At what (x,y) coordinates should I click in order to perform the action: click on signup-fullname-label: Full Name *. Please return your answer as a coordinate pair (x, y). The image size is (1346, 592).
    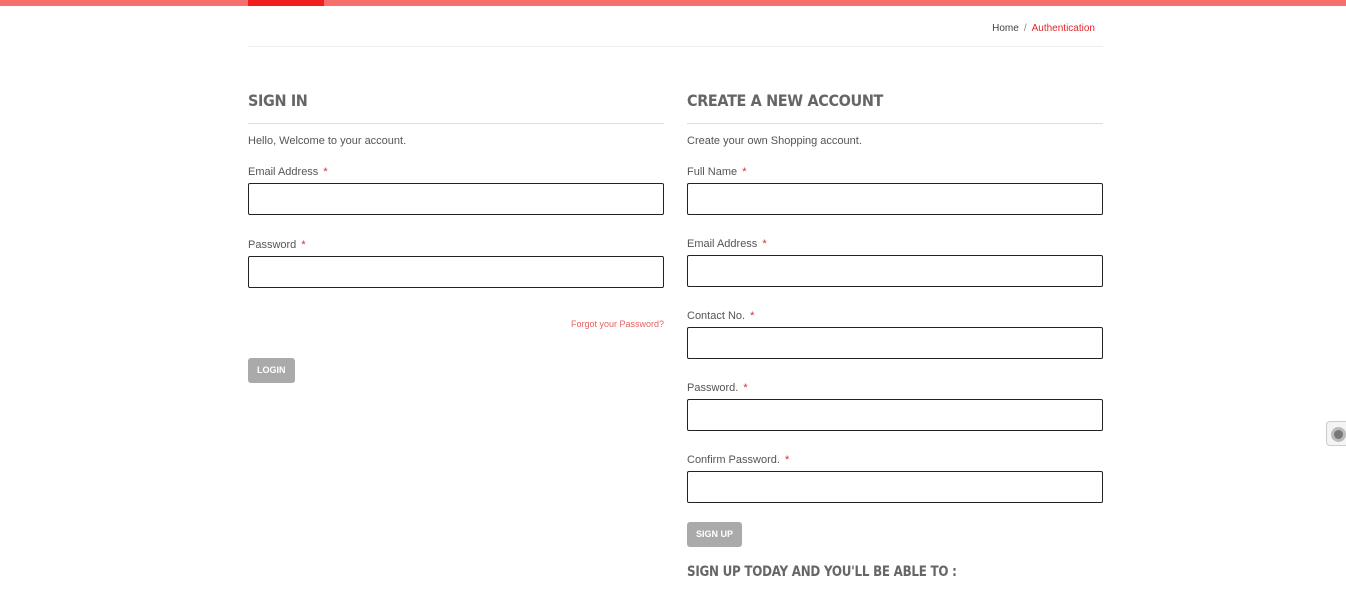
    Looking at the image, I should click on (717, 172).